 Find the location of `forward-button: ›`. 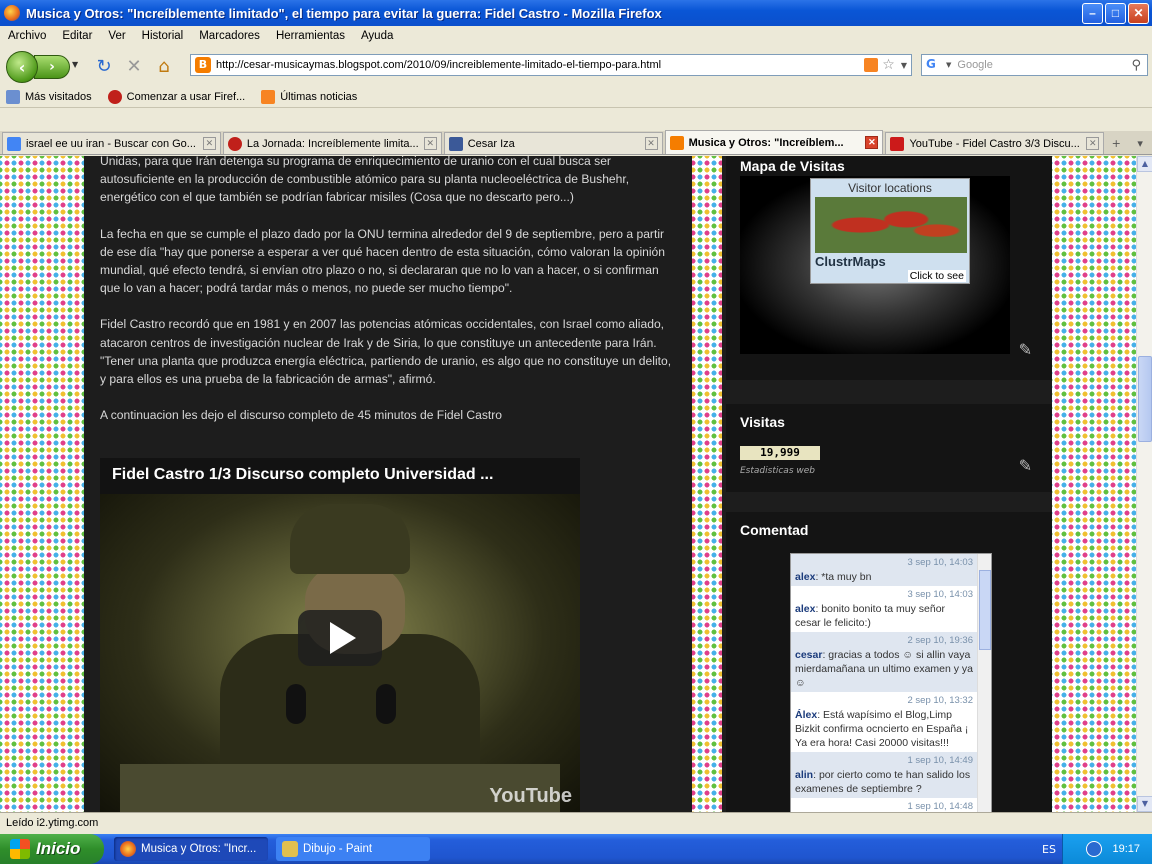

forward-button: › is located at coordinates (52, 67).